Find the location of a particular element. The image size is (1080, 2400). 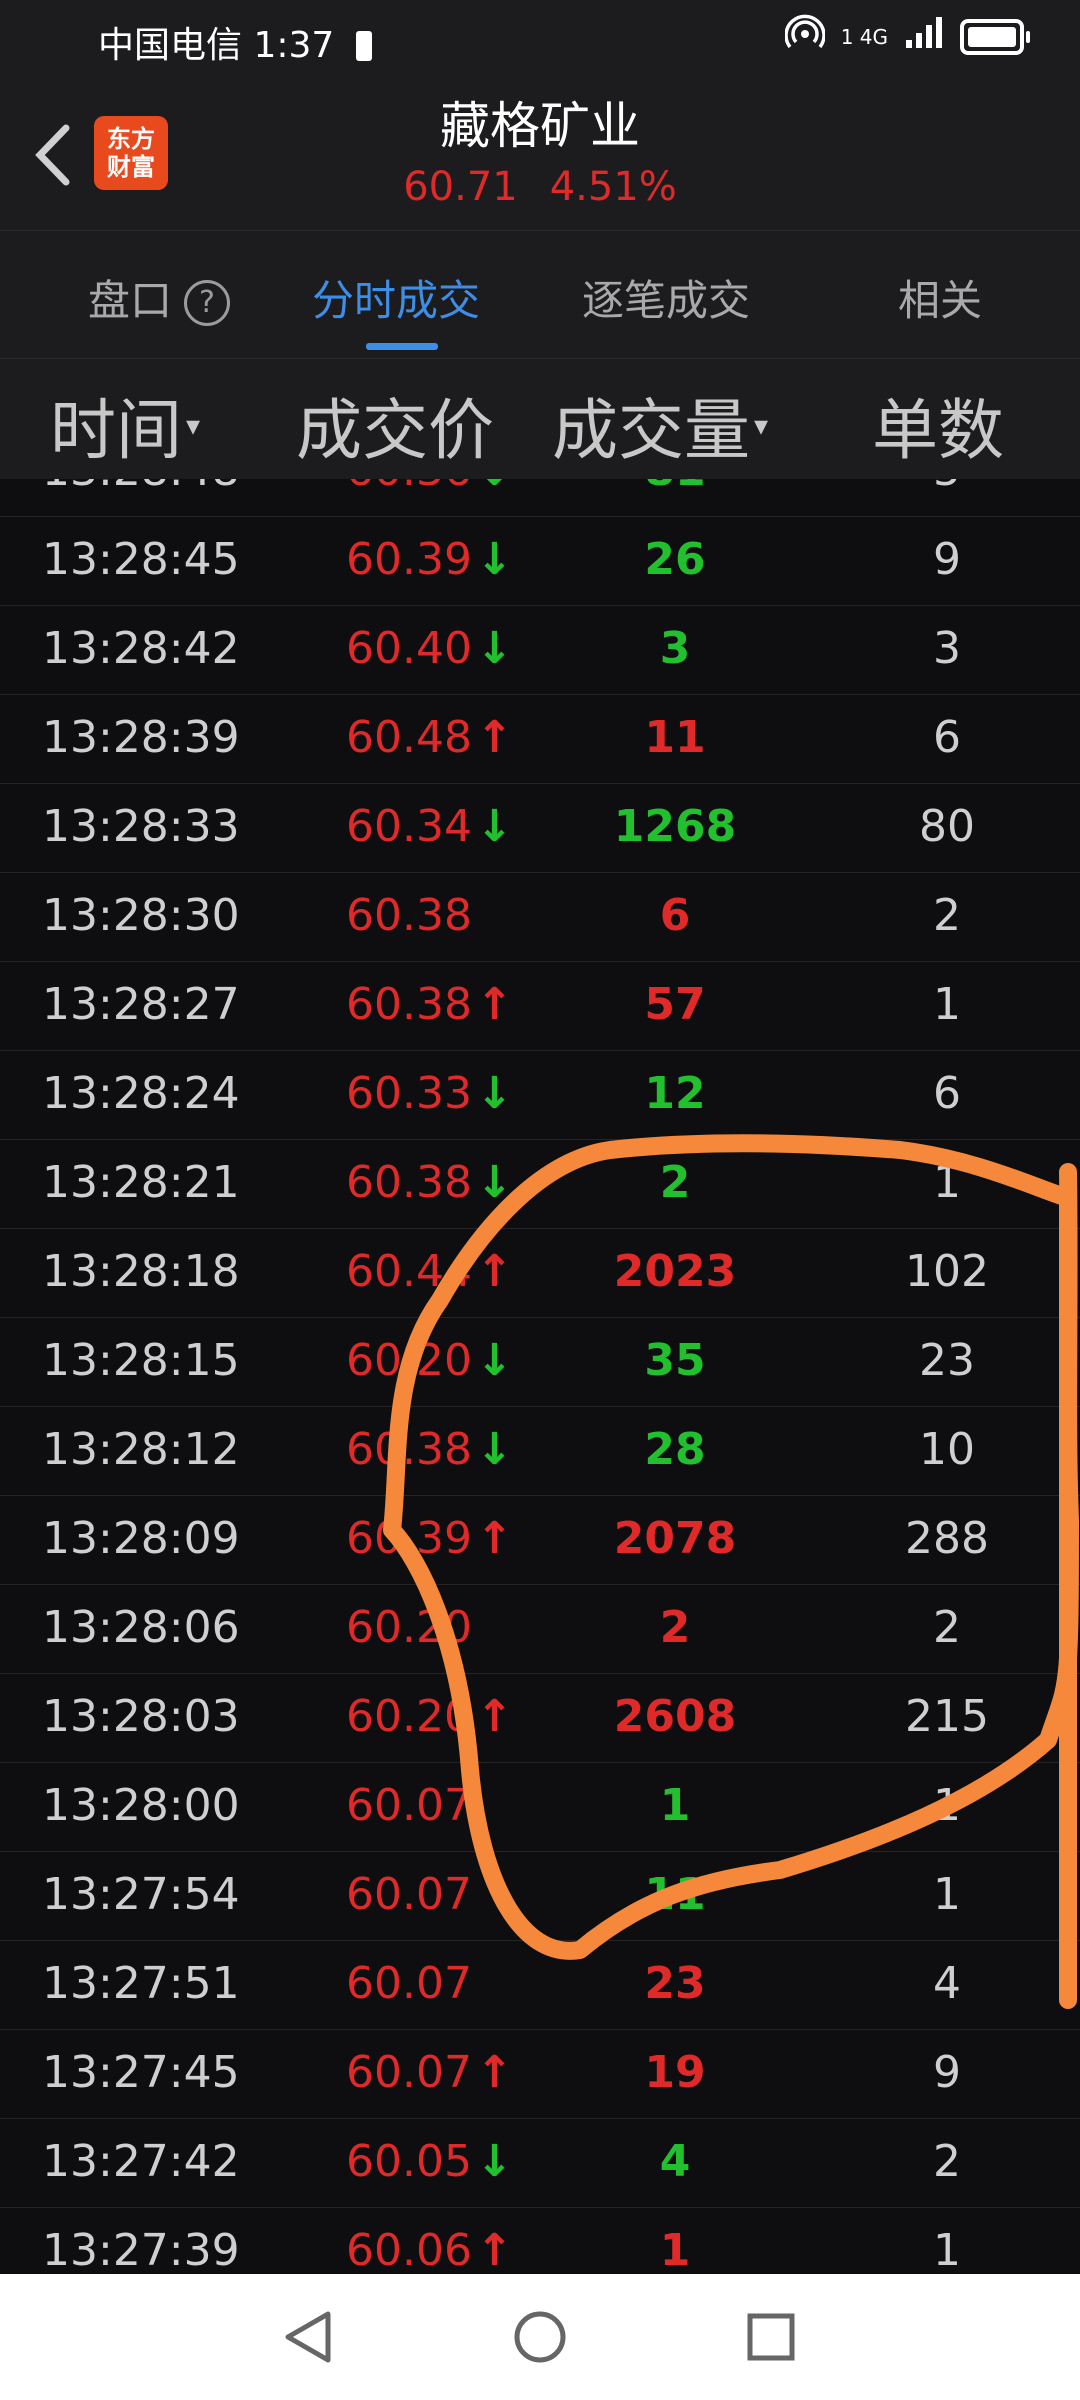

trade-price-value: 60.40 is located at coordinates (409, 648).